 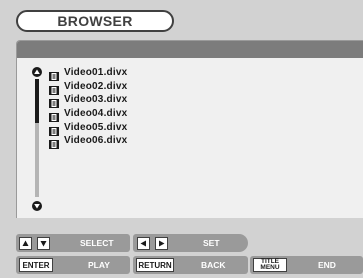 What do you see at coordinates (190, 265) in the screenshot?
I see `back-control-group: RETURN BACK` at bounding box center [190, 265].